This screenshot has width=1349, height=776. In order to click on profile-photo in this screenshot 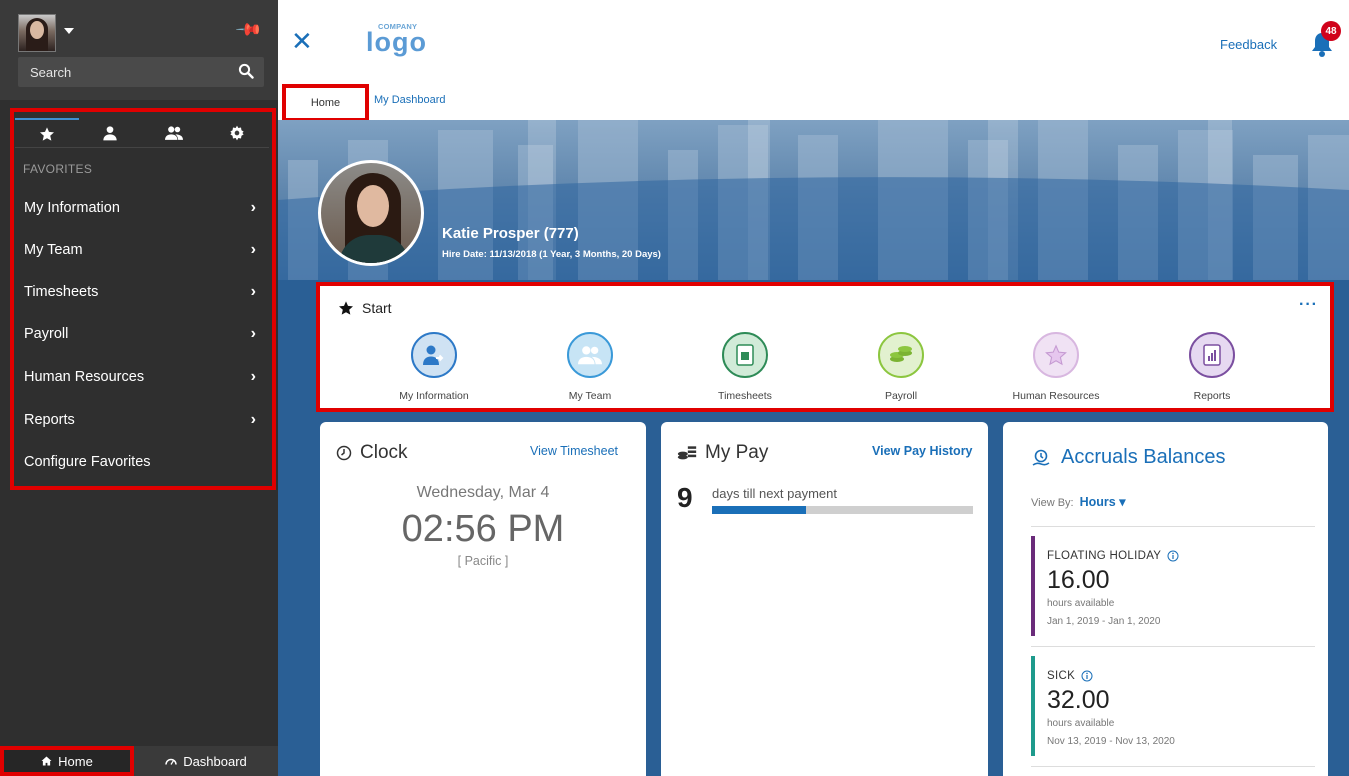, I will do `click(371, 213)`.